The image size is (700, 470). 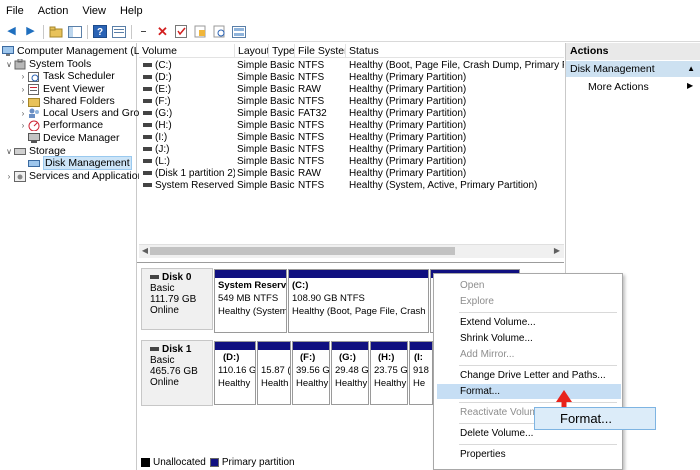 I want to click on disk-icon, so click(x=154, y=276).